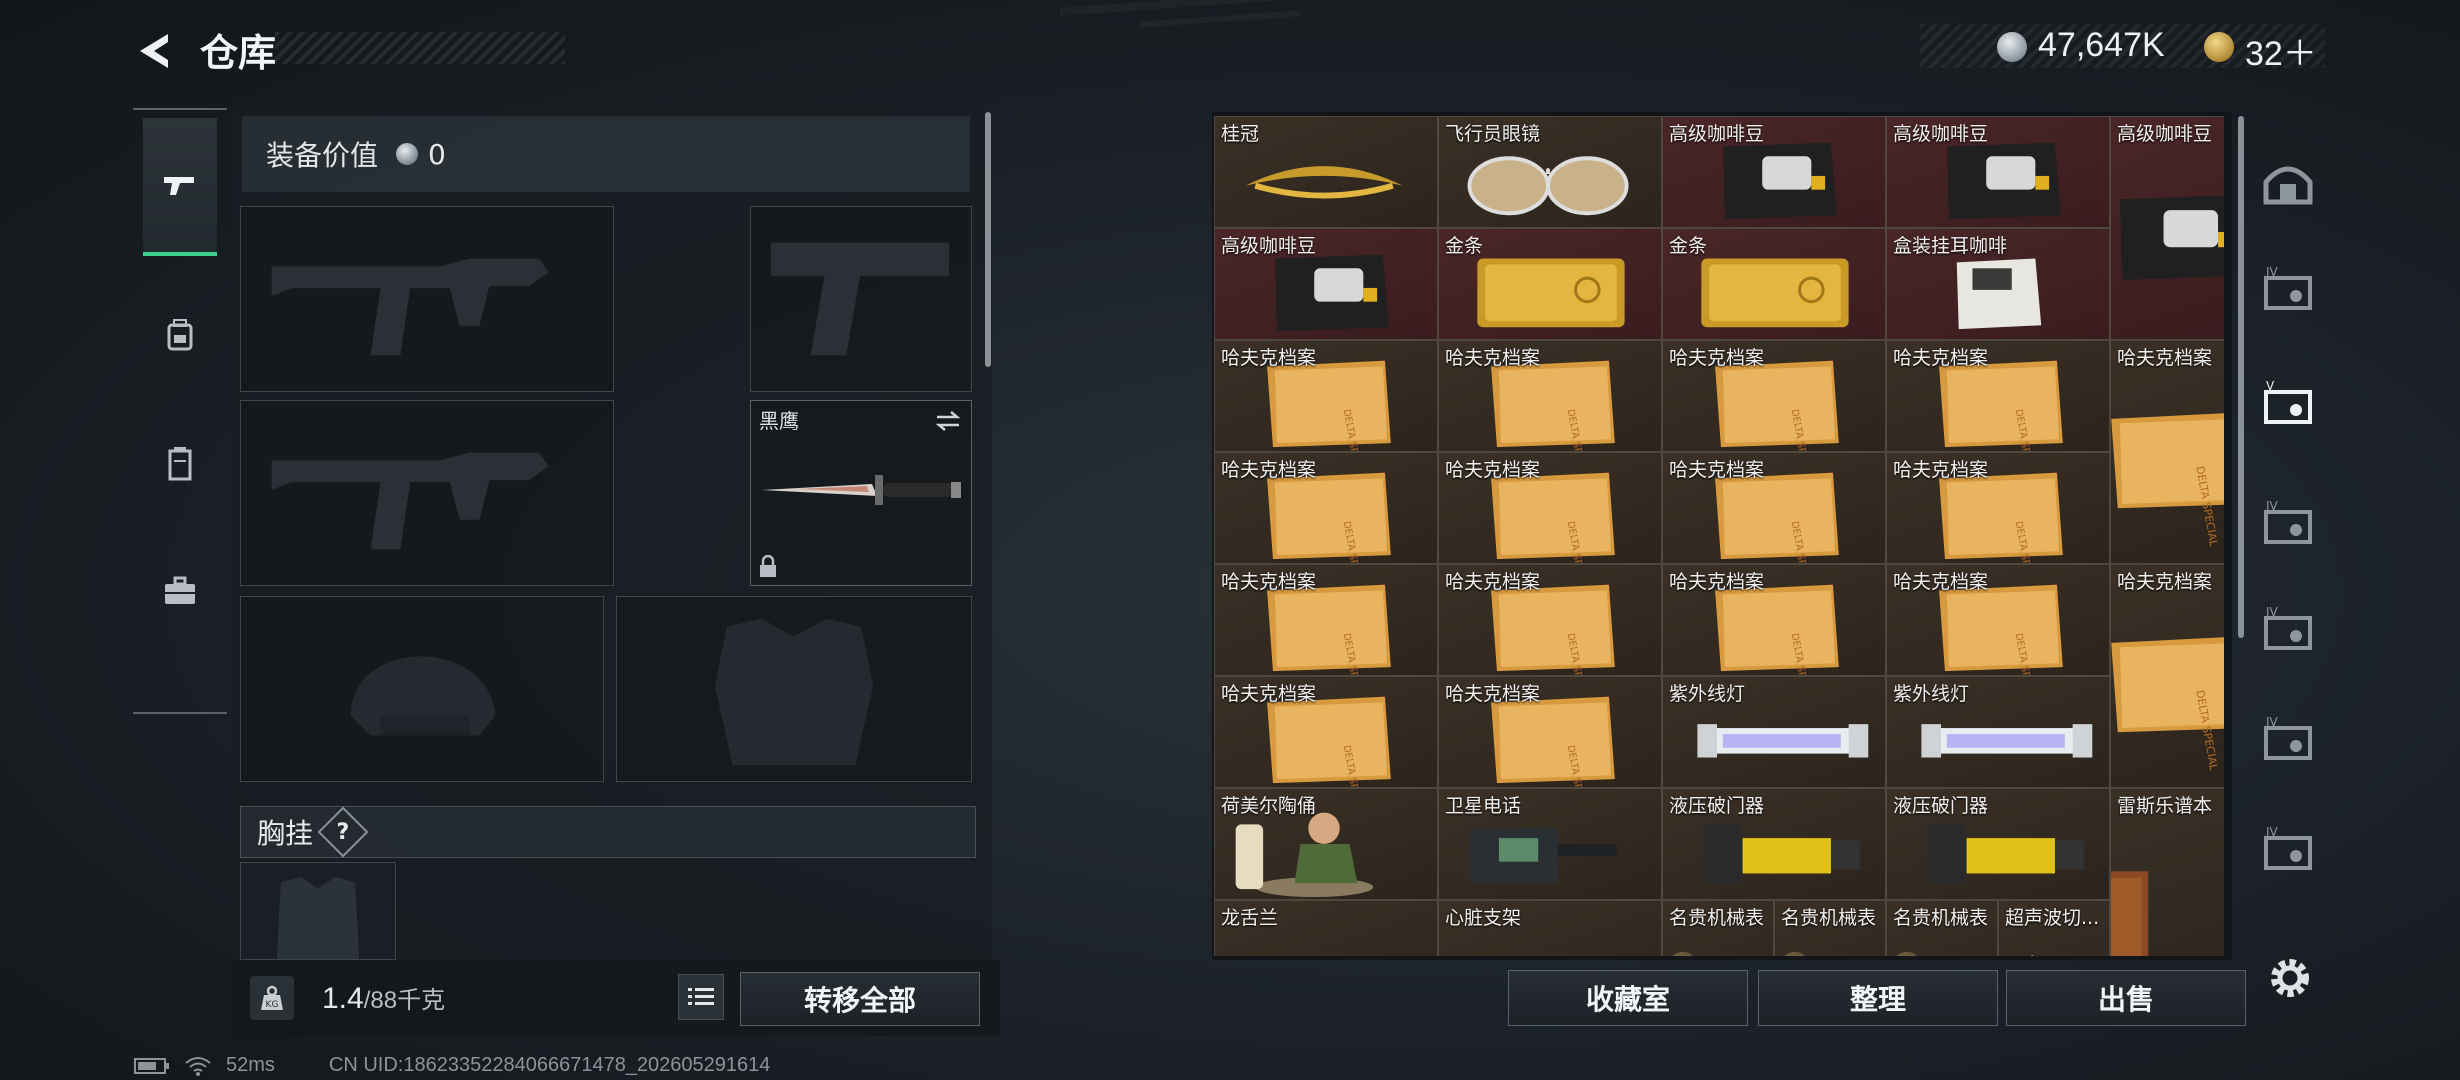 The width and height of the screenshot is (2460, 1080). Describe the element at coordinates (420, 48) in the screenshot. I see `title-stripe` at that location.